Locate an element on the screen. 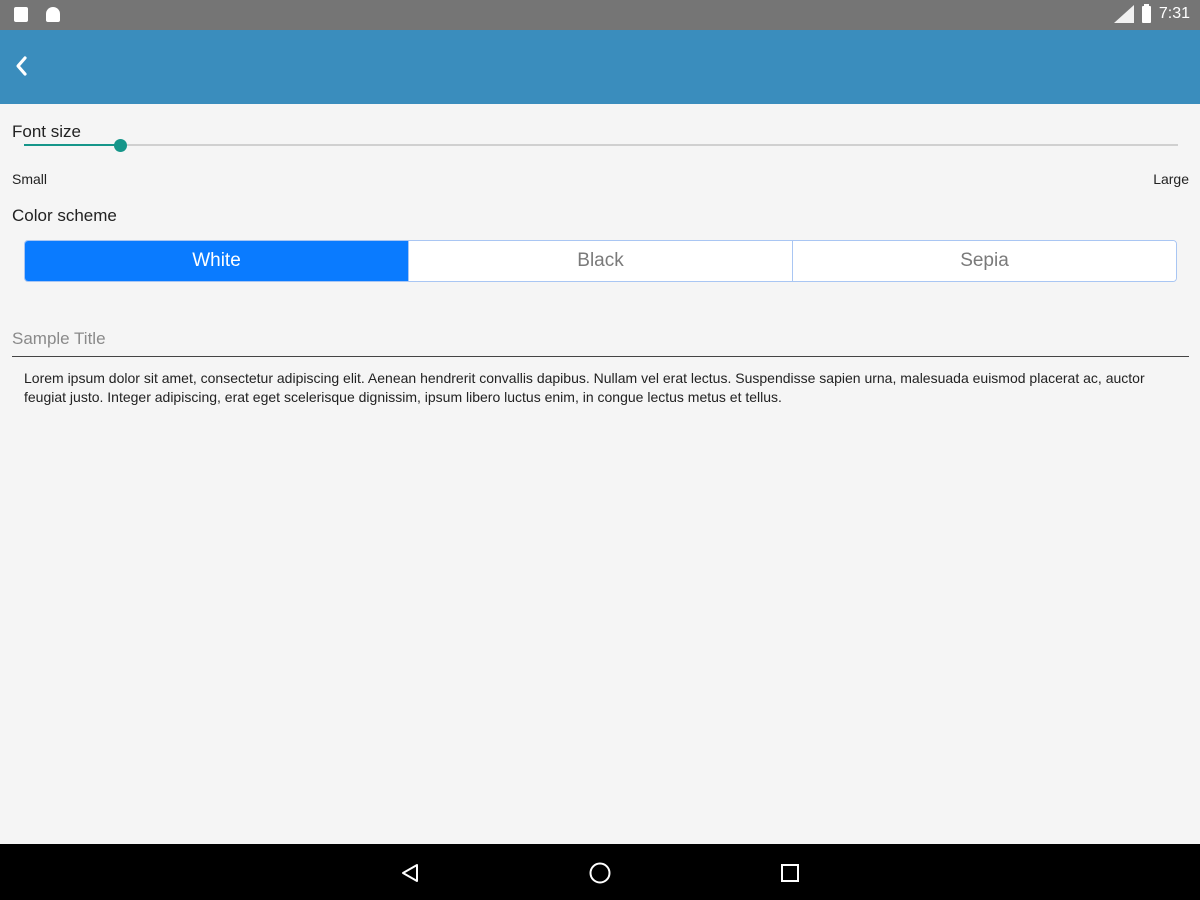 The width and height of the screenshot is (1200, 900). recents-square-icon is located at coordinates (790, 873).